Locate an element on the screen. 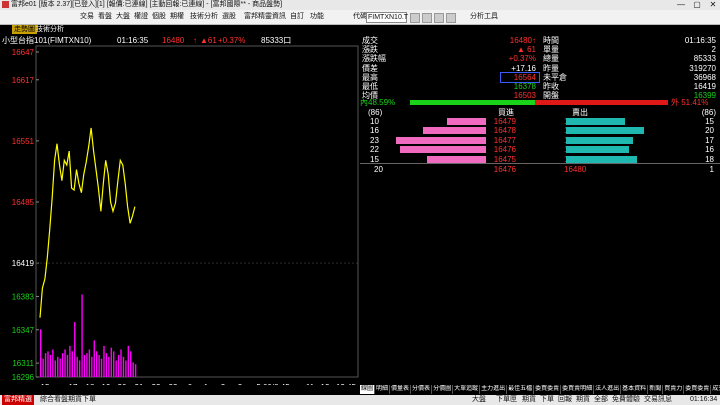 Image resolution: width=720 pixels, height=405 pixels. maximize-button: ▢ is located at coordinates (697, 5).